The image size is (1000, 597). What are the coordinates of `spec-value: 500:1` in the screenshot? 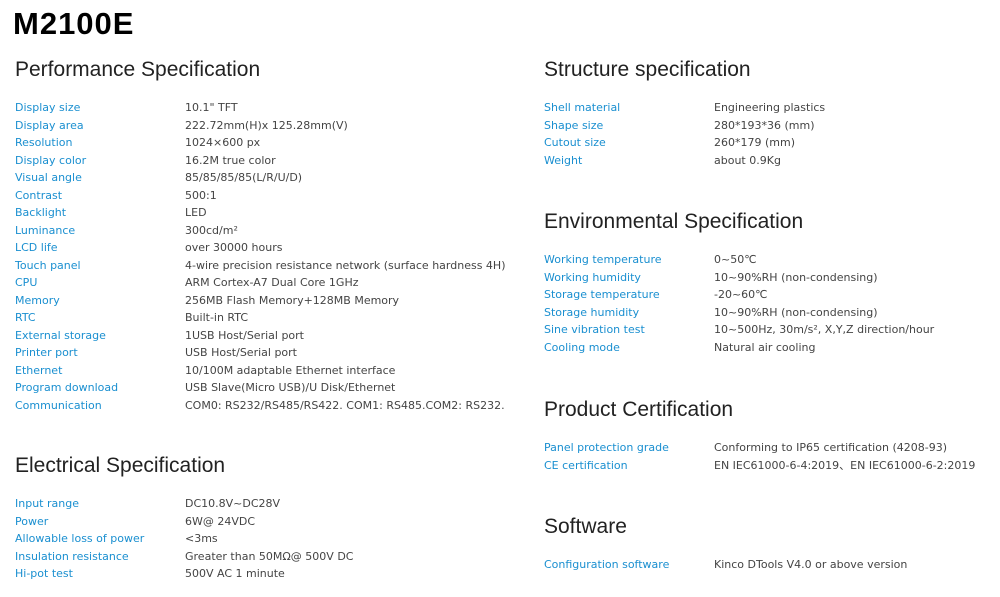 It's located at (201, 195).